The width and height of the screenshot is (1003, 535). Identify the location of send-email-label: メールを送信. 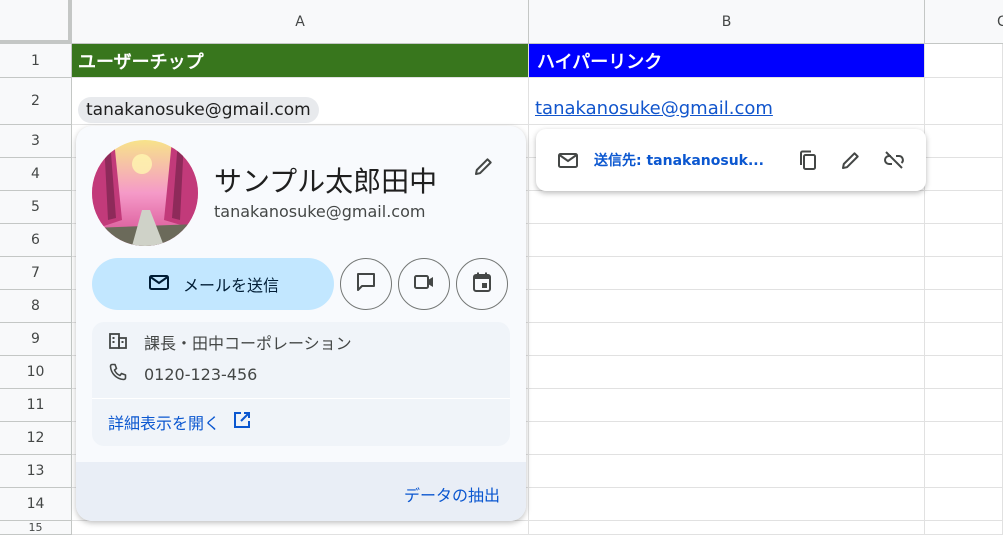
(230, 285).